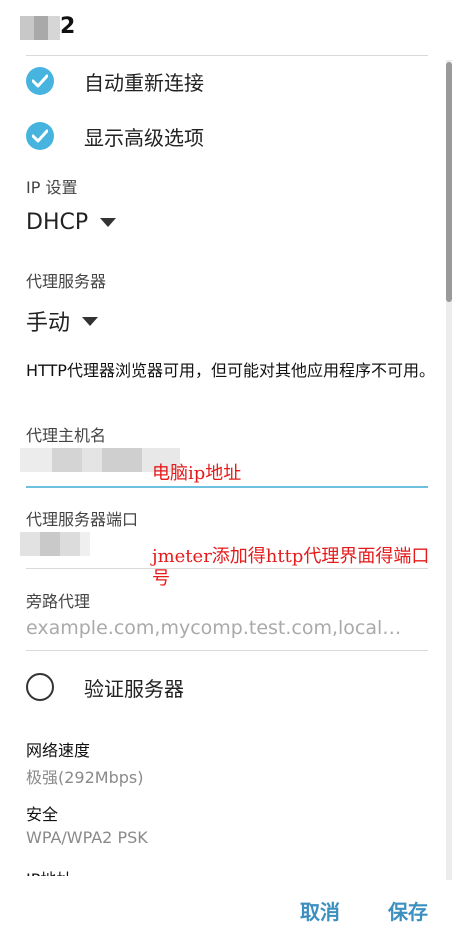  What do you see at coordinates (42, 814) in the screenshot?
I see `security-title: 安全` at bounding box center [42, 814].